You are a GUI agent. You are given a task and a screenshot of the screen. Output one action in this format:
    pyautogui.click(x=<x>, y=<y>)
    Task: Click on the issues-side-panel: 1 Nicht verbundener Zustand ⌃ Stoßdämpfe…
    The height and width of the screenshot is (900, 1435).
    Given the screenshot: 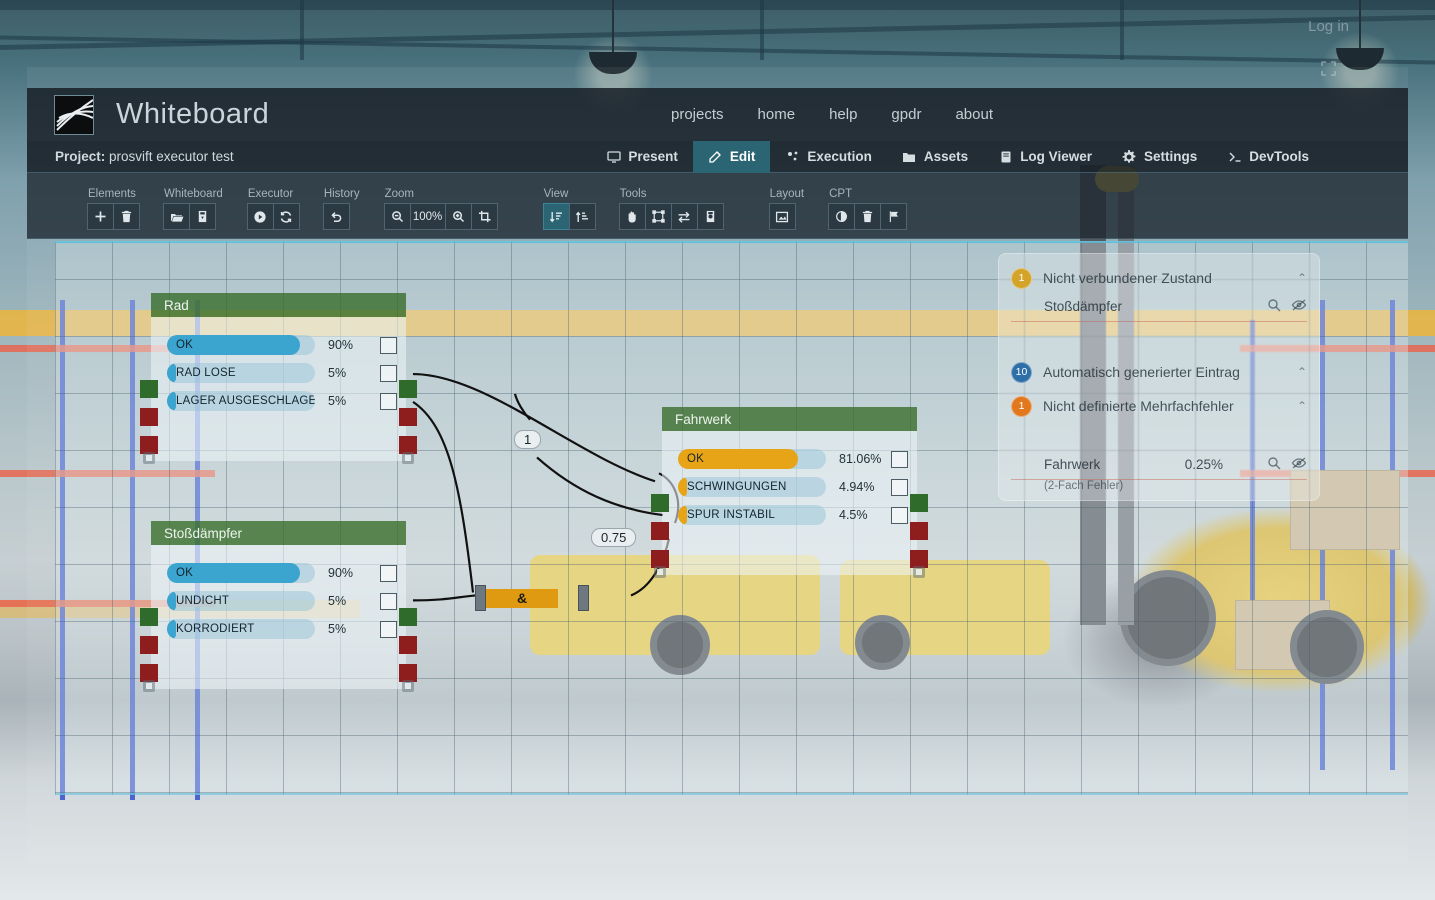 What is the action you would take?
    pyautogui.click(x=1159, y=377)
    